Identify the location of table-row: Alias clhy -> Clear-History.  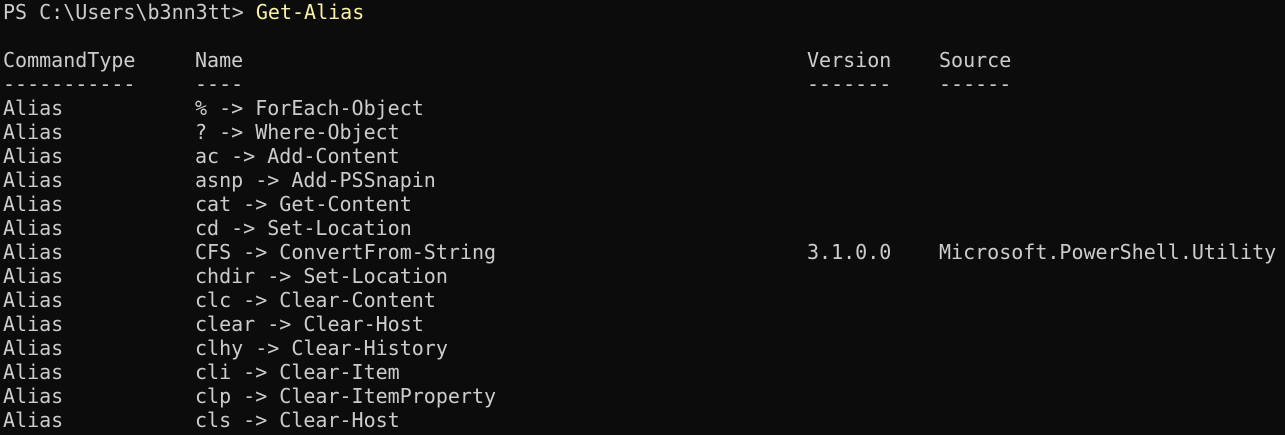
(644, 348).